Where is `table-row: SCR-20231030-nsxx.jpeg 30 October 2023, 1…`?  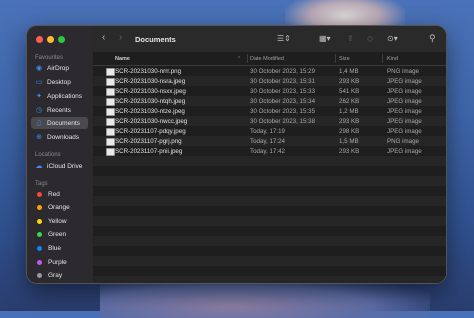
table-row: SCR-20231030-nsxx.jpeg 30 October 2023, 1… is located at coordinates (269, 91).